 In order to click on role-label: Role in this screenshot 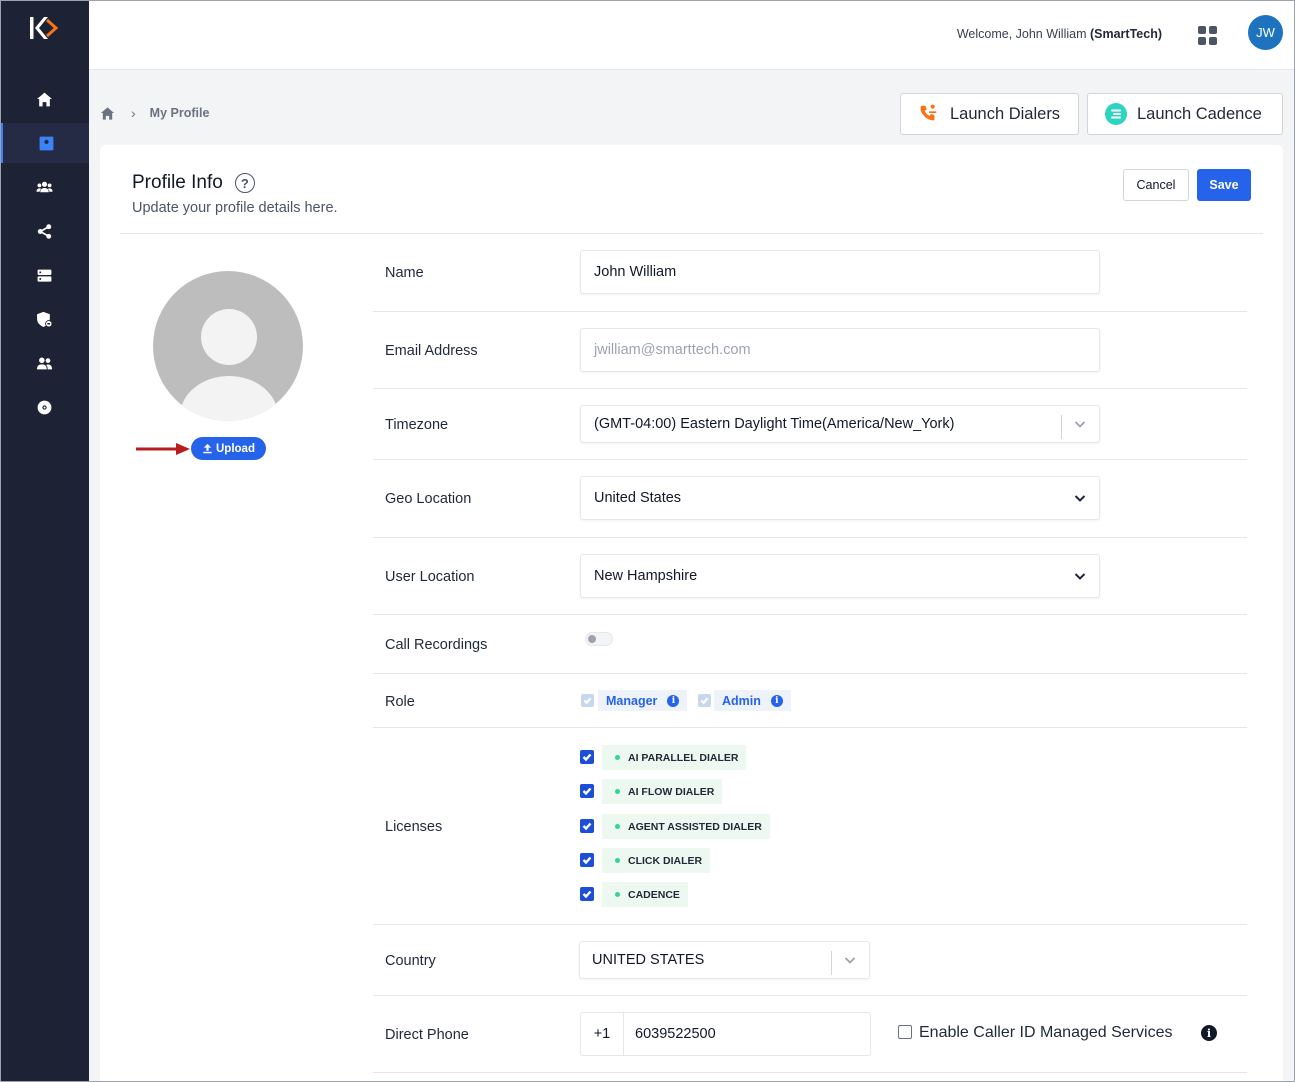, I will do `click(400, 702)`.